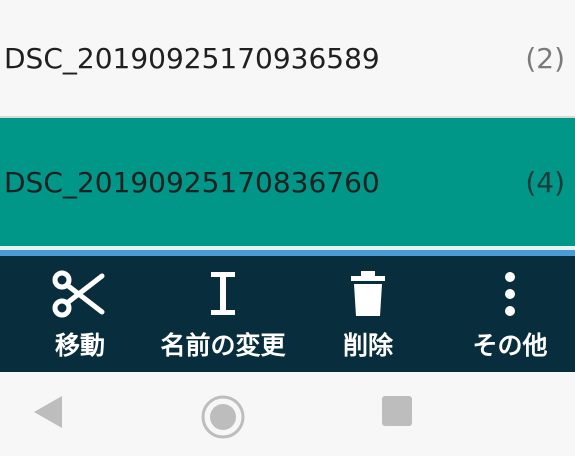 The height and width of the screenshot is (456, 575). What do you see at coordinates (545, 182) in the screenshot?
I see `item-count: (4)` at bounding box center [545, 182].